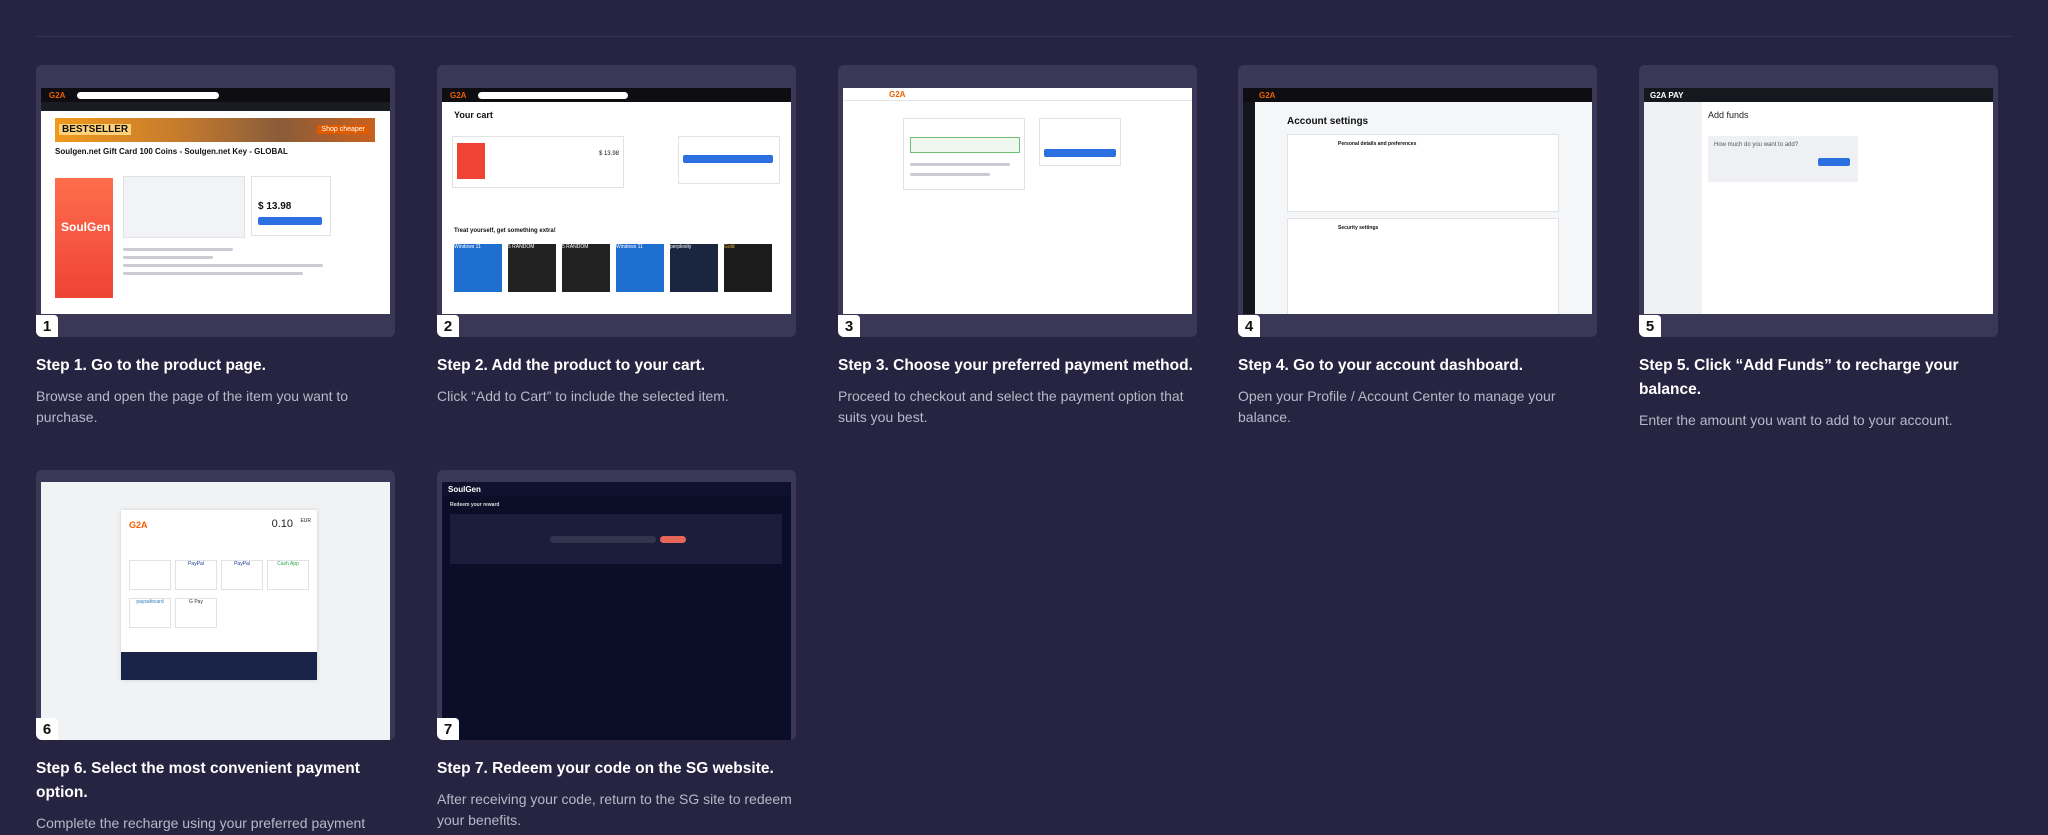  Describe the element at coordinates (464, 489) in the screenshot. I see `soulgen-logo: SoulGen` at that location.